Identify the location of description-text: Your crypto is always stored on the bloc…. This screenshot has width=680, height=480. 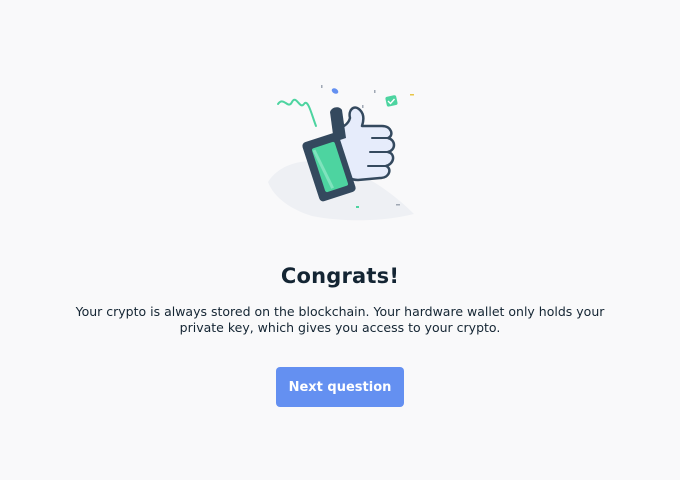
(340, 319).